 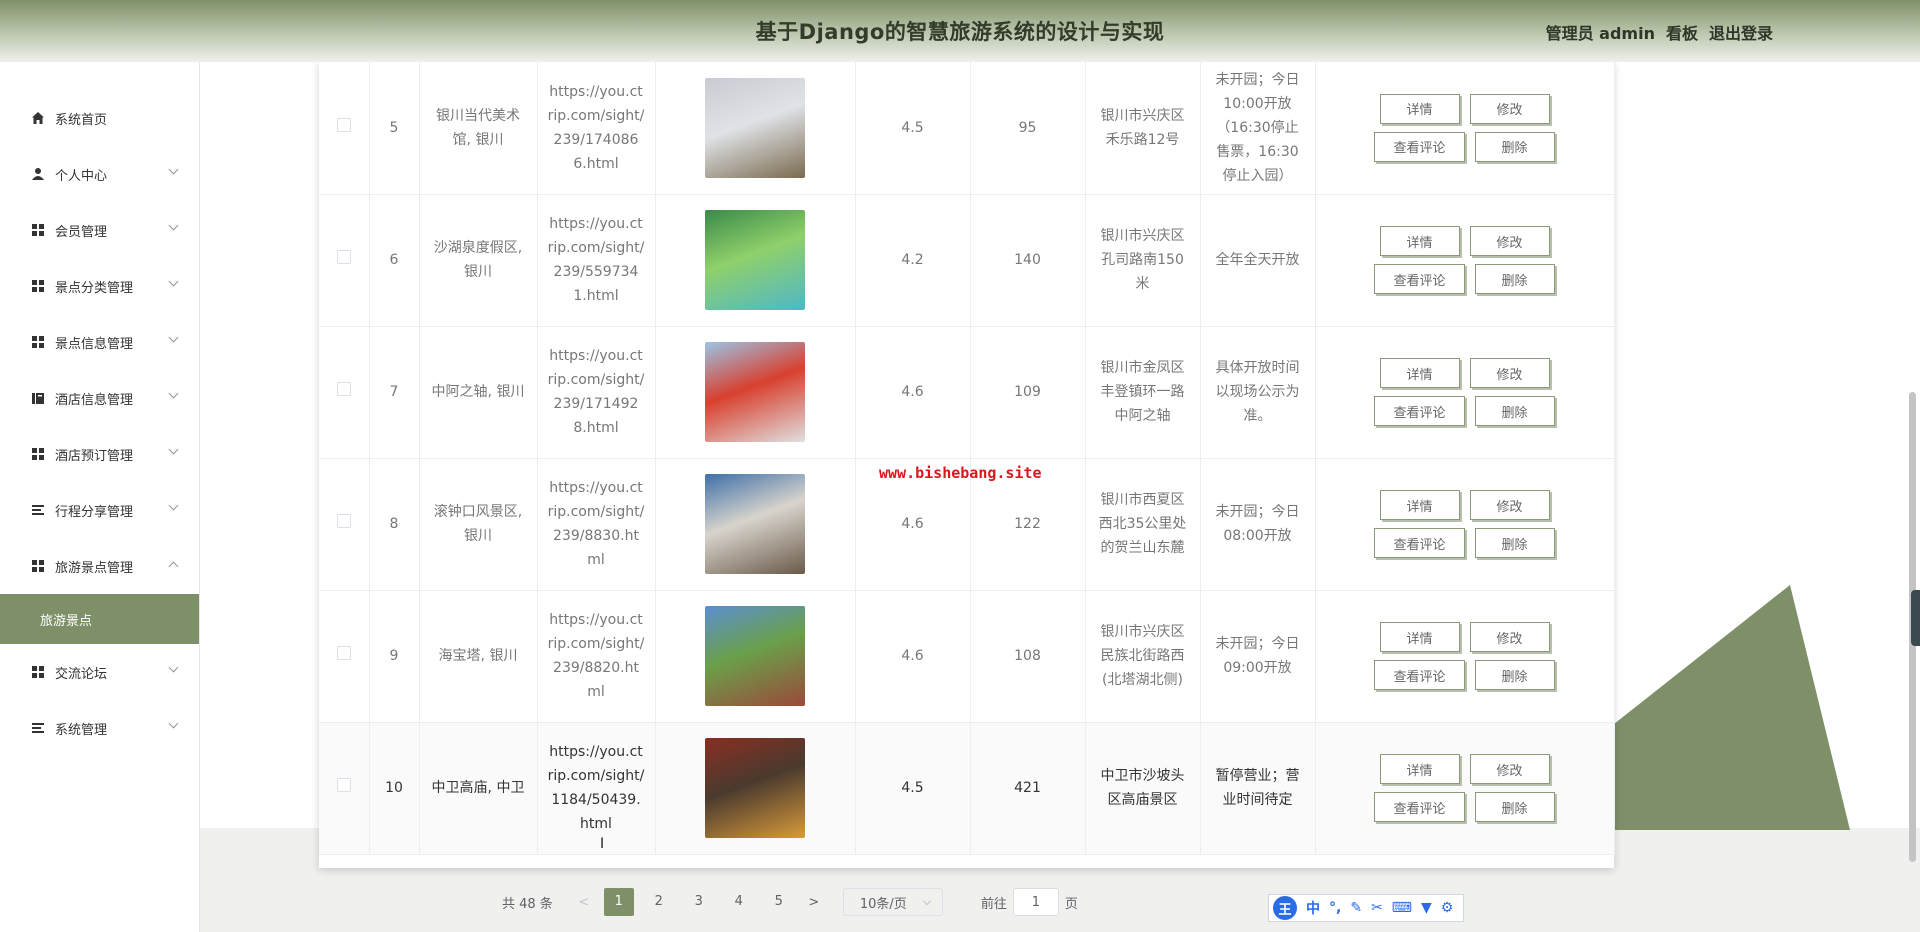 What do you see at coordinates (1682, 32) in the screenshot?
I see `dashboard-link: 看板` at bounding box center [1682, 32].